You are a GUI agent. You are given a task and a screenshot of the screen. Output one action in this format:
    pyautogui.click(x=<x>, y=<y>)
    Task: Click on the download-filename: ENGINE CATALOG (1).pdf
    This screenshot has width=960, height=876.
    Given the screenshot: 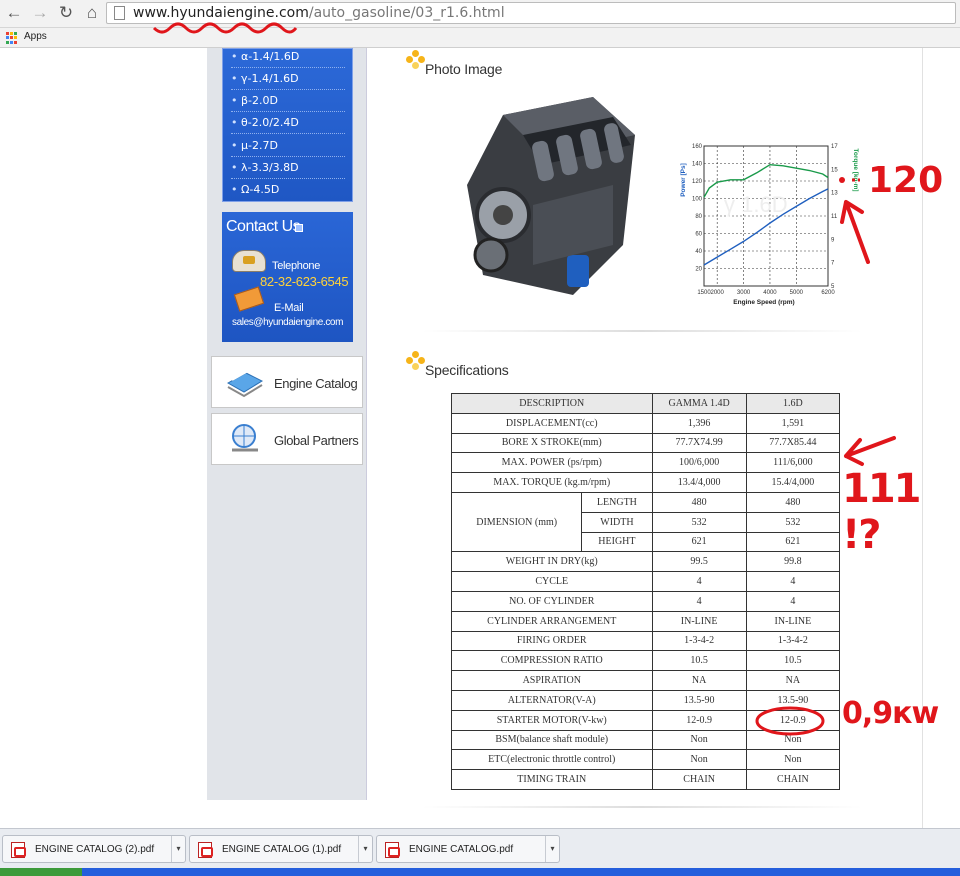 What is the action you would take?
    pyautogui.click(x=282, y=849)
    